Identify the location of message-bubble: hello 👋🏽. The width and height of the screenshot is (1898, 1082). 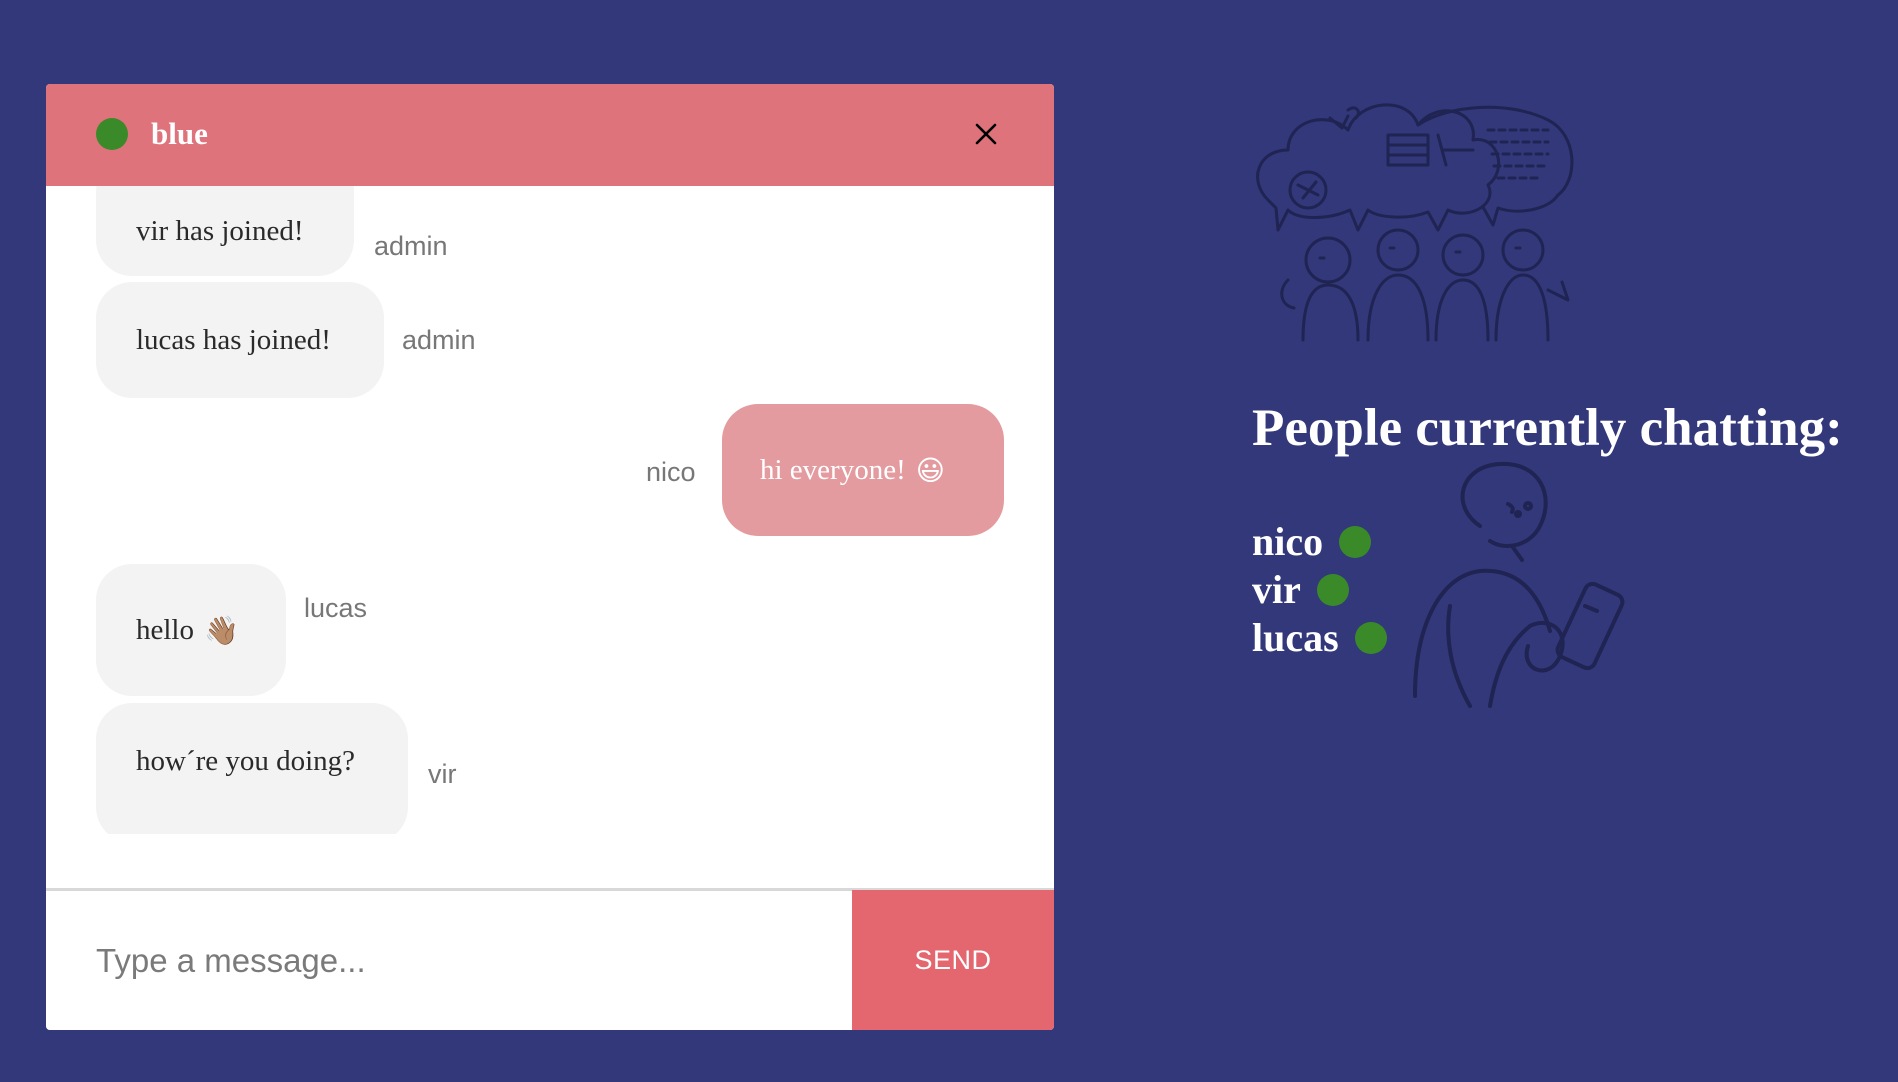
(191, 630).